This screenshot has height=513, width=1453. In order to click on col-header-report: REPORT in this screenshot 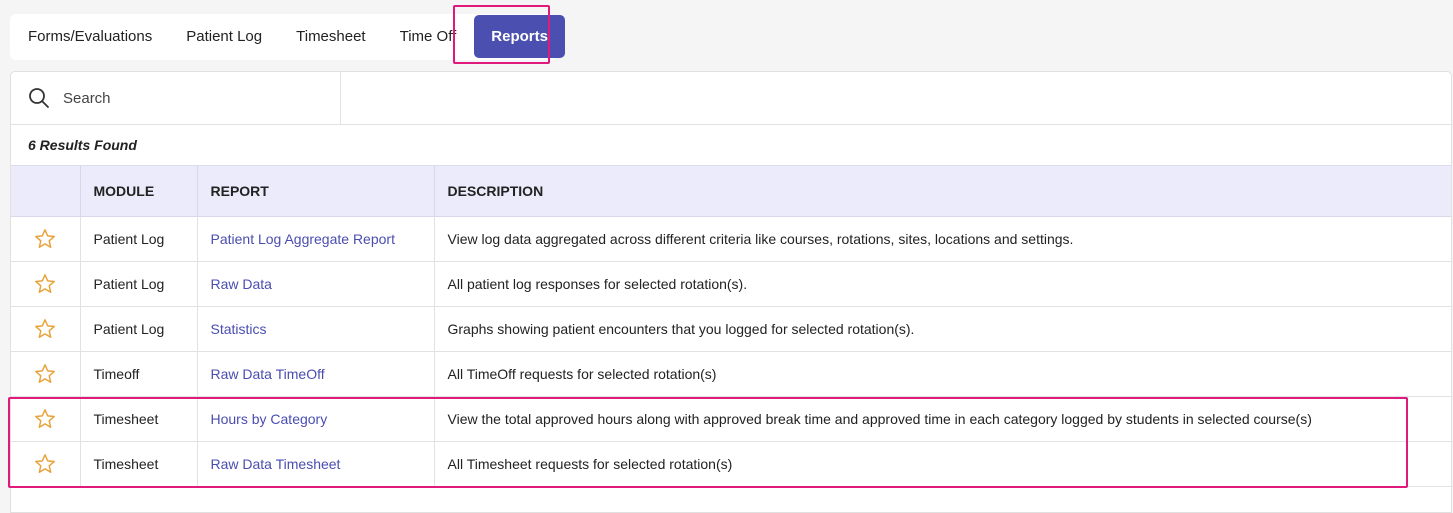, I will do `click(316, 191)`.